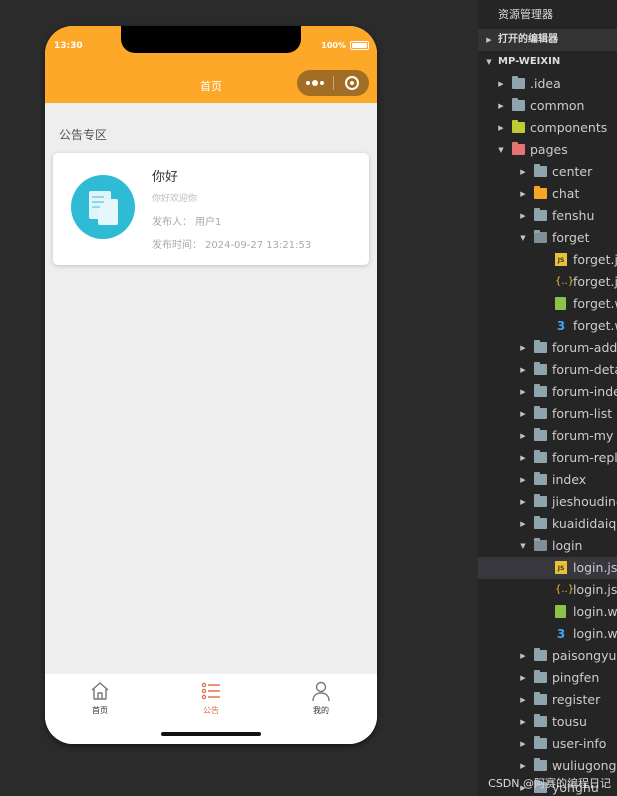 This screenshot has height=796, width=617. What do you see at coordinates (547, 260) in the screenshot?
I see `tree-item: JS forget.js` at bounding box center [547, 260].